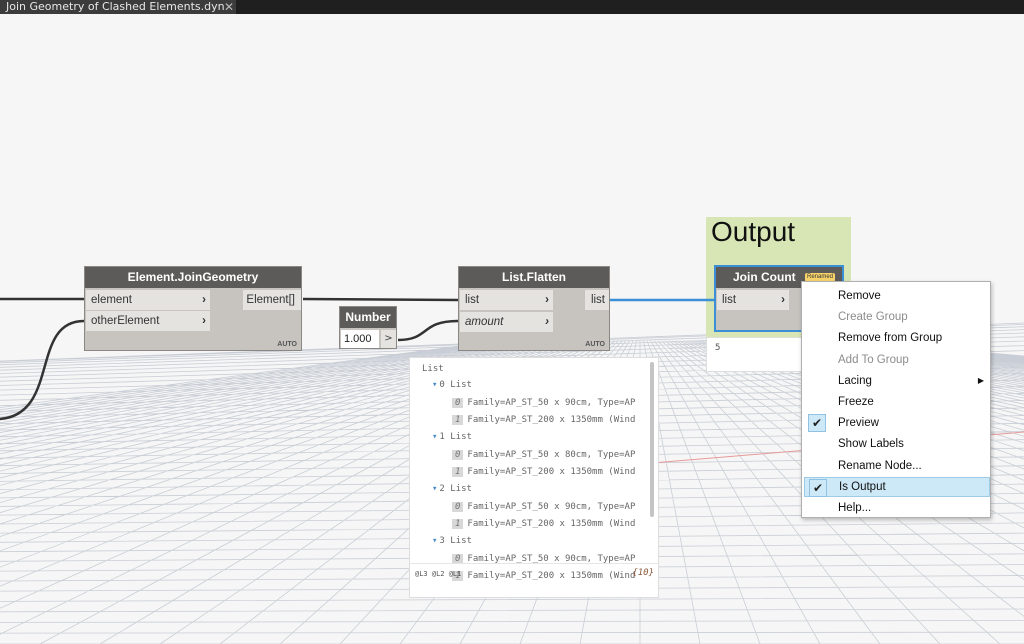  I want to click on menu-item-label: Preview, so click(858, 423).